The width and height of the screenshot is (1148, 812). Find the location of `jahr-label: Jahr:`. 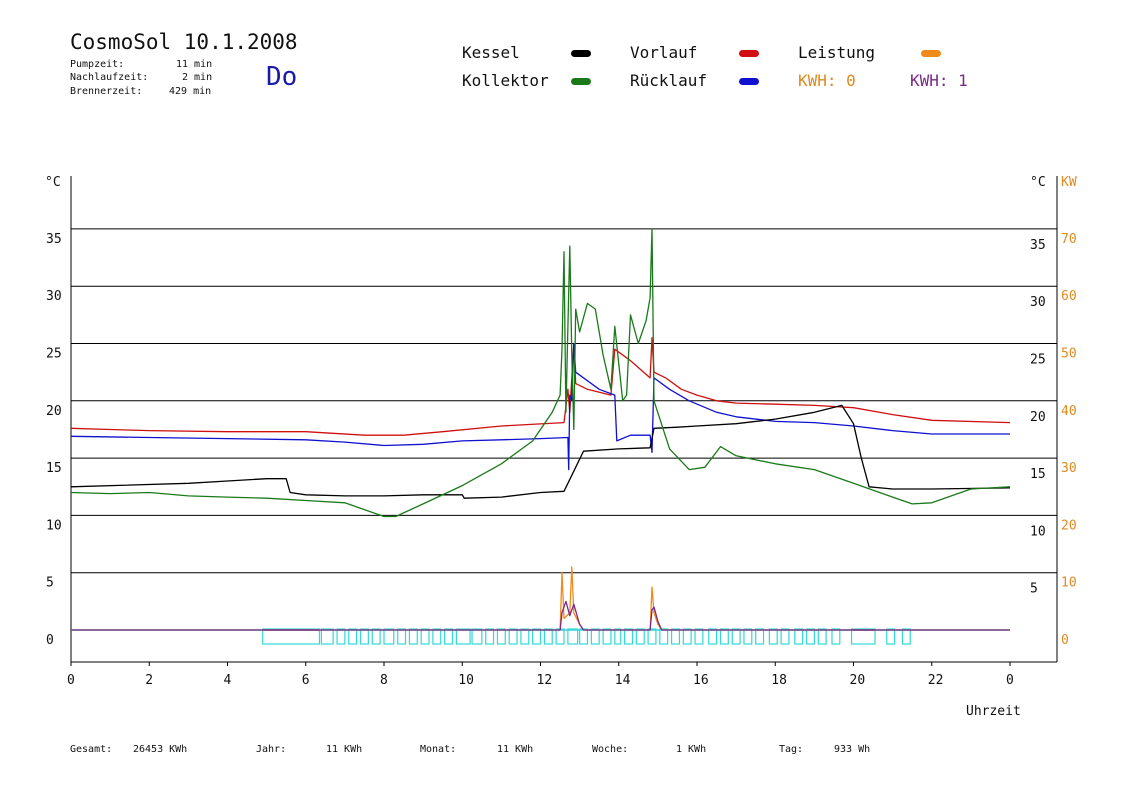

jahr-label: Jahr: is located at coordinates (271, 749).